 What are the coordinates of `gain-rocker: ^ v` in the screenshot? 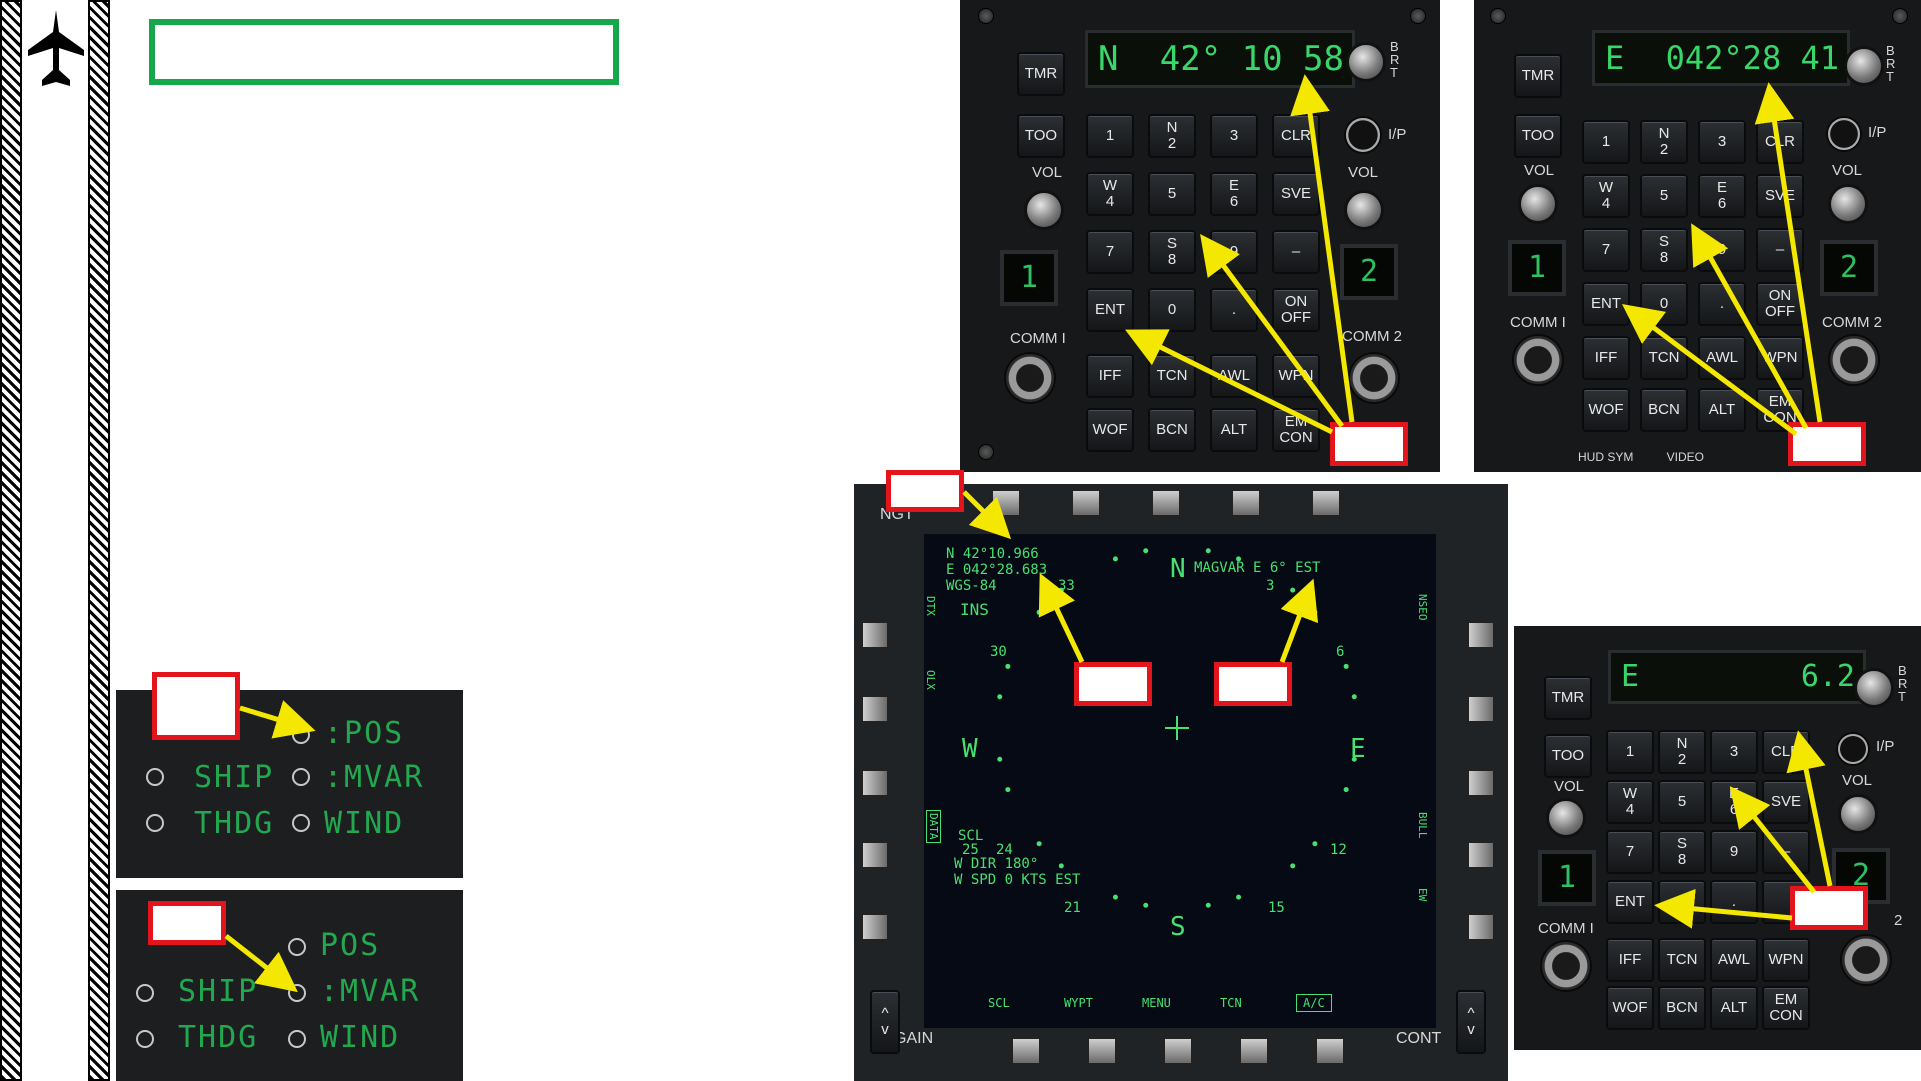 It's located at (885, 1022).